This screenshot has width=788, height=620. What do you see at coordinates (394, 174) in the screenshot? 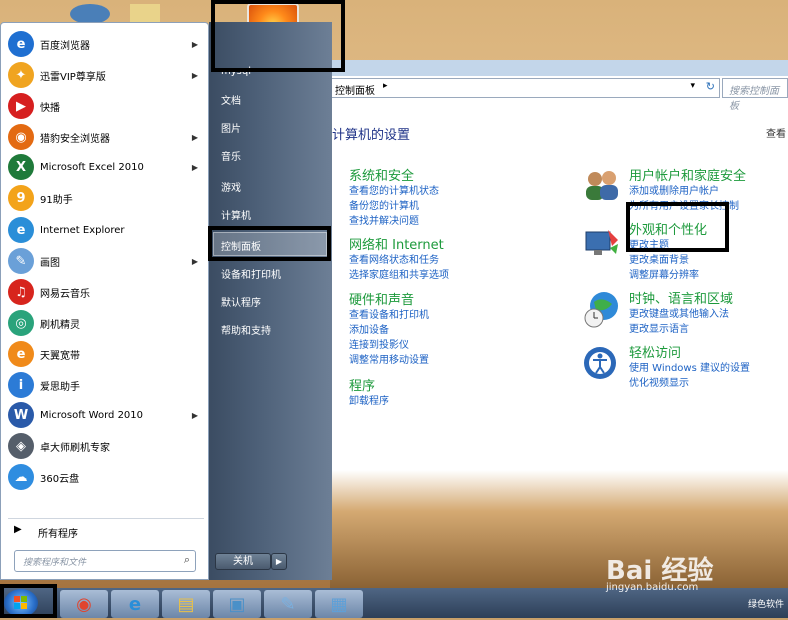
I see `category-title: 系统和安全` at bounding box center [394, 174].